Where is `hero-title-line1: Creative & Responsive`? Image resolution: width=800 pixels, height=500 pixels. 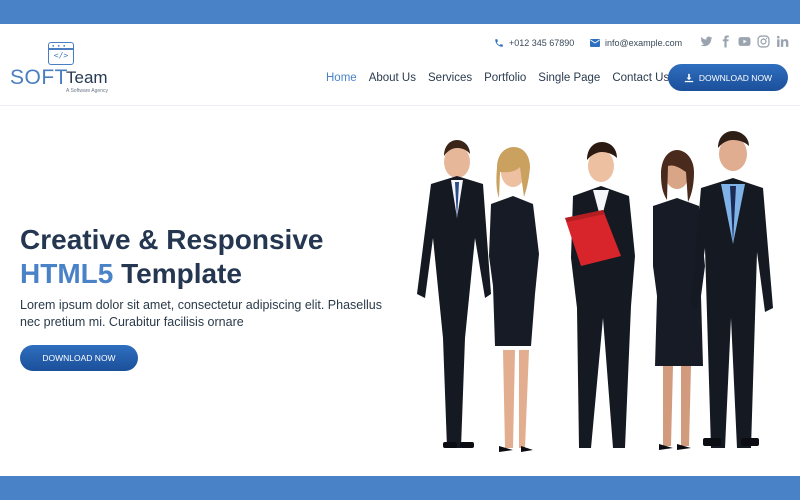 hero-title-line1: Creative & Responsive is located at coordinates (172, 239).